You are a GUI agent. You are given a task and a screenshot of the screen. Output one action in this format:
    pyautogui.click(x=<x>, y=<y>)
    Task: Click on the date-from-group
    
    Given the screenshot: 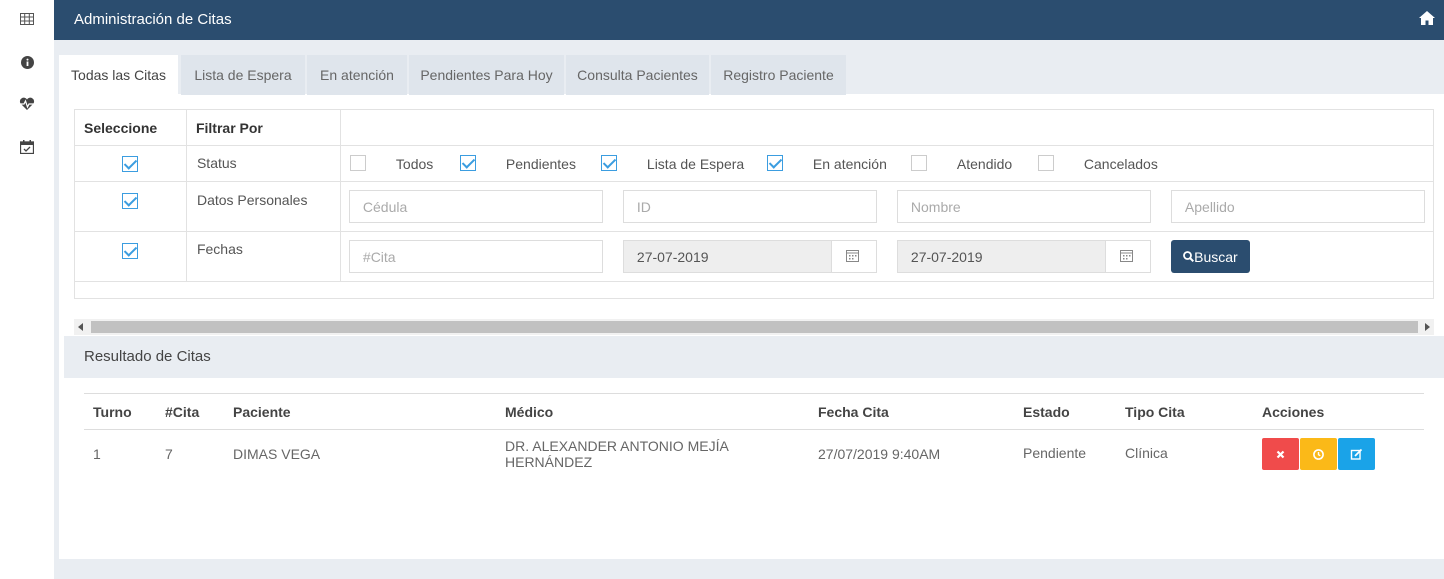 What is the action you would take?
    pyautogui.click(x=749, y=256)
    